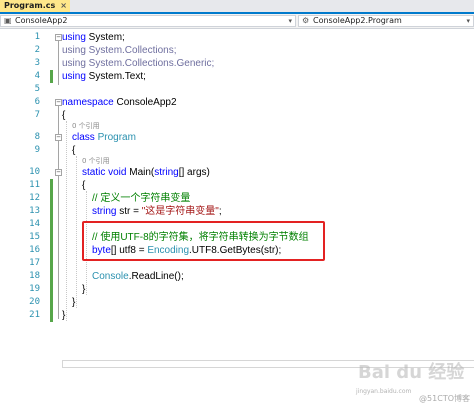 Image resolution: width=474 pixels, height=407 pixels. Describe the element at coordinates (37, 50) in the screenshot. I see `line-number: 2` at that location.